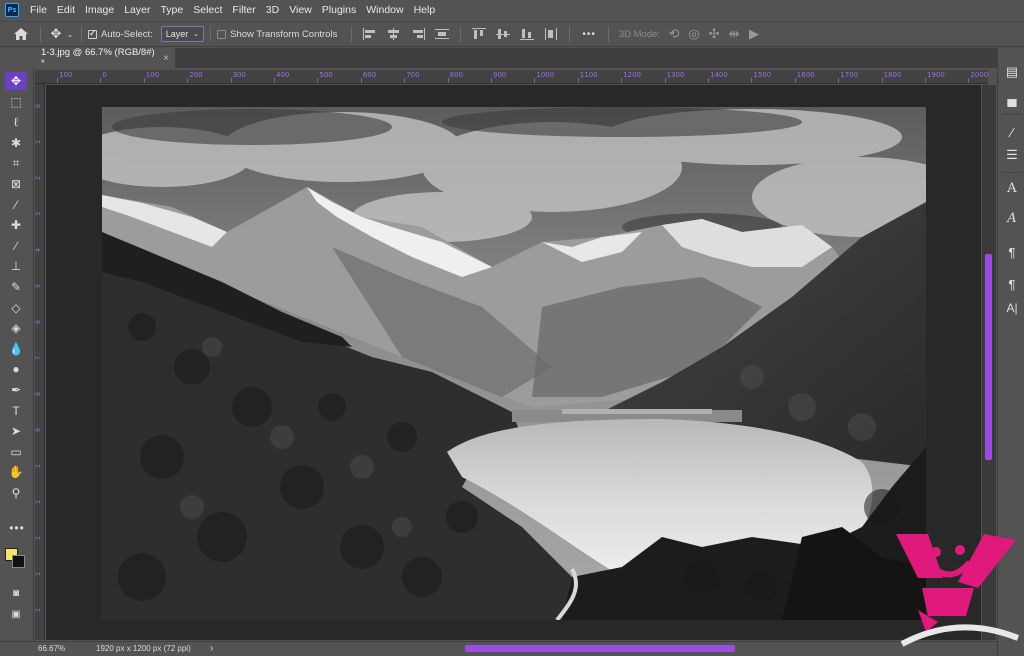 This screenshot has height=656, width=1024. I want to click on menu-type: Type, so click(171, 10).